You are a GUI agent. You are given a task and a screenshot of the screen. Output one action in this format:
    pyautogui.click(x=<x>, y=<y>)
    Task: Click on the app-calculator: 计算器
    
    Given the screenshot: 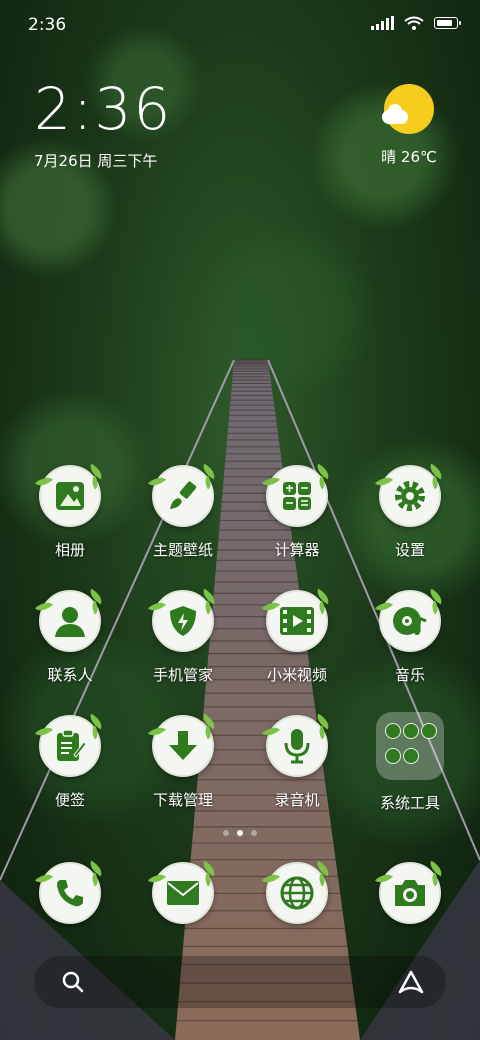 What is the action you would take?
    pyautogui.click(x=297, y=511)
    